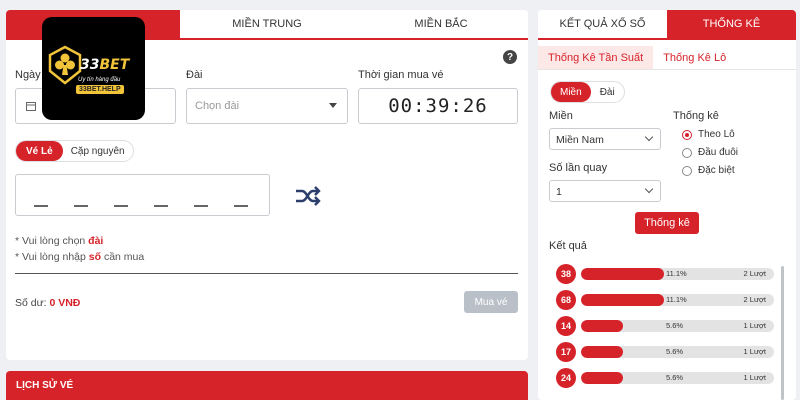  What do you see at coordinates (80, 257) in the screenshot?
I see `note-enter-number: * Vui lòng nhập số cần mua` at bounding box center [80, 257].